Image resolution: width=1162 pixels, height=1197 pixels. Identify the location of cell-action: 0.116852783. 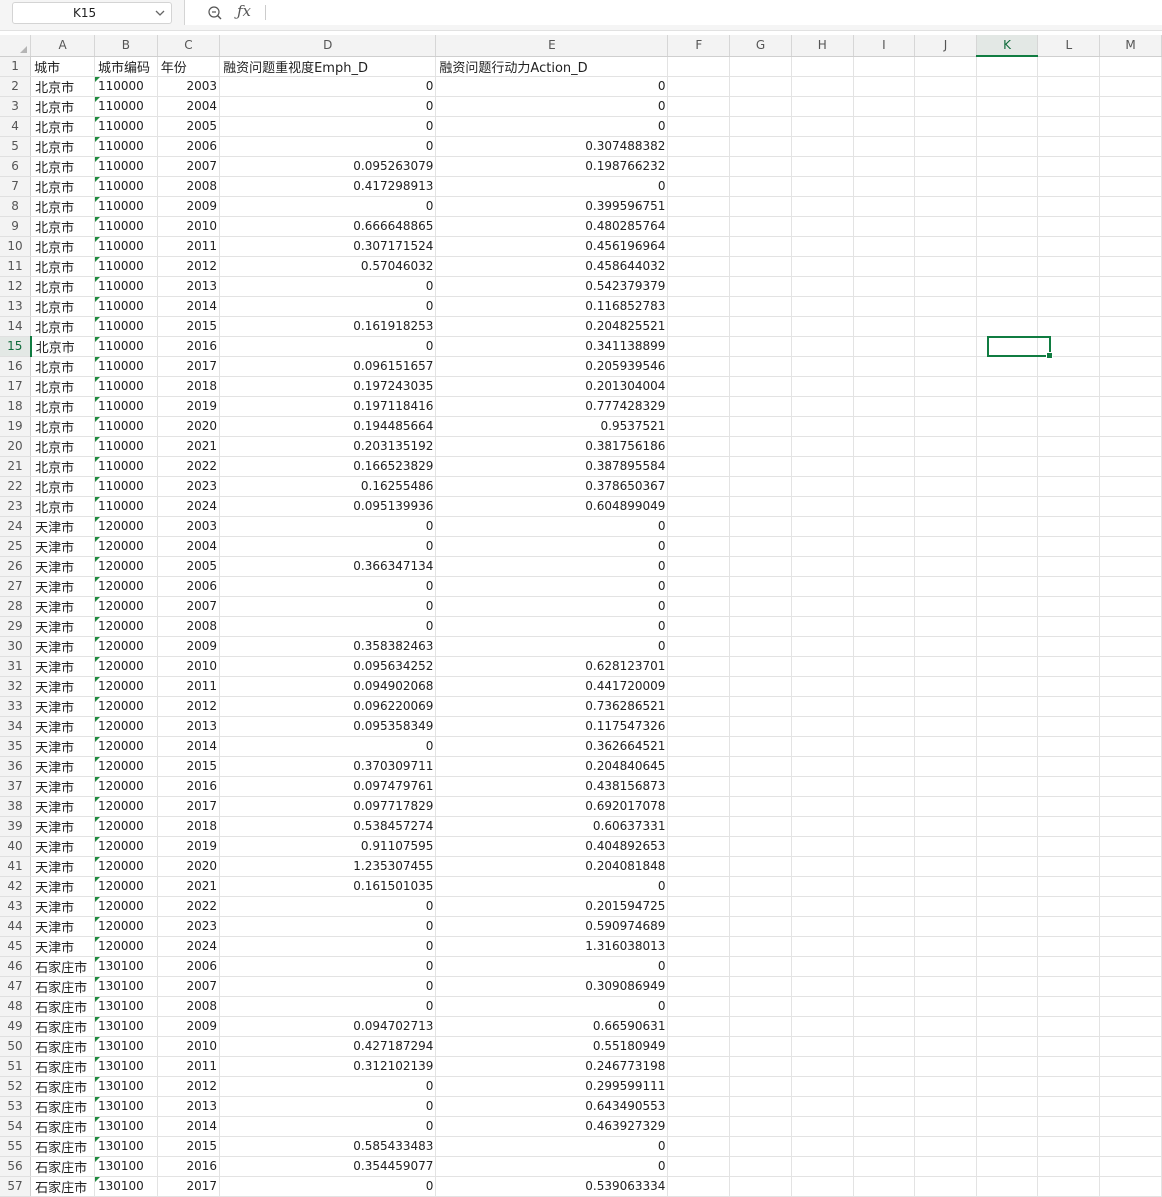
(552, 306).